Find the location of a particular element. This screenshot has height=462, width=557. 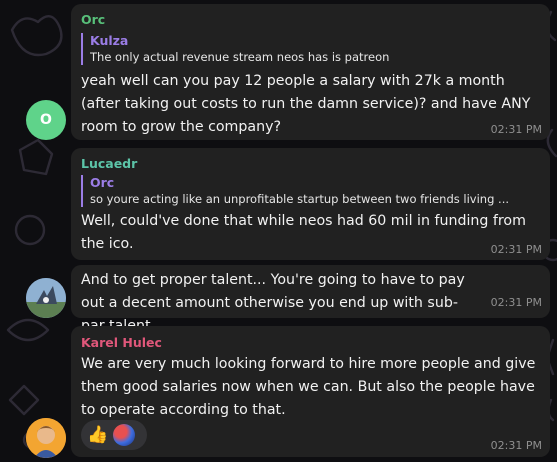

reply-sender: Orc is located at coordinates (102, 182).